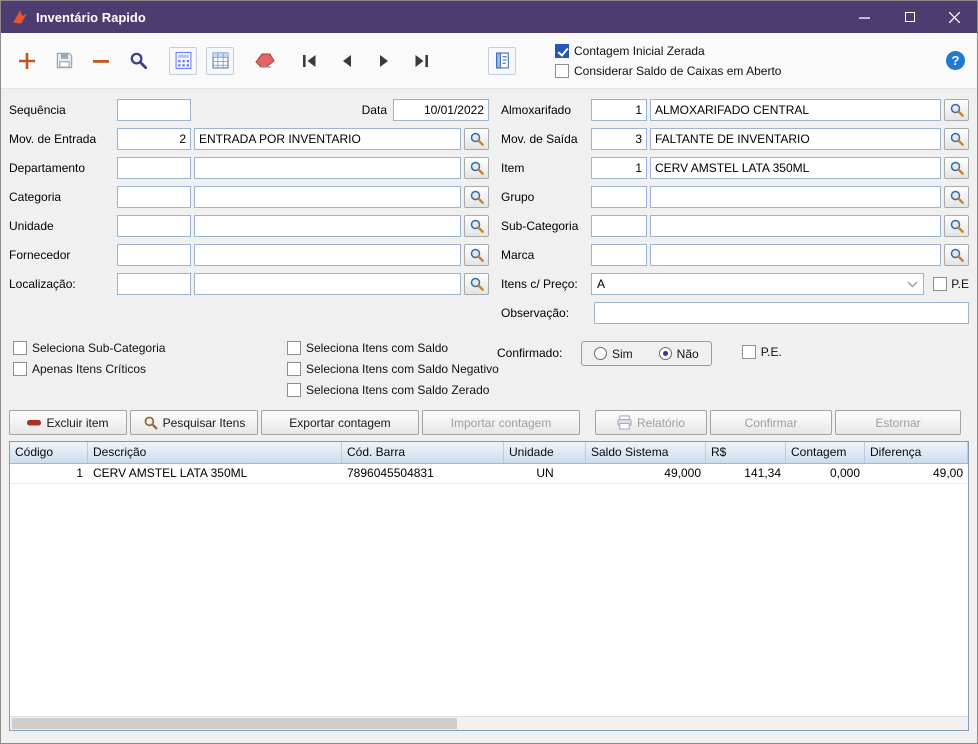 The width and height of the screenshot is (978, 744). I want to click on log-button, so click(502, 60).